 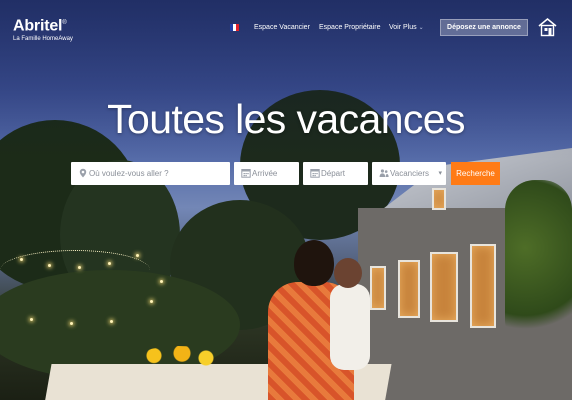 What do you see at coordinates (349, 28) in the screenshot?
I see `nav-espace-proprietaire: Espace Propriétaire` at bounding box center [349, 28].